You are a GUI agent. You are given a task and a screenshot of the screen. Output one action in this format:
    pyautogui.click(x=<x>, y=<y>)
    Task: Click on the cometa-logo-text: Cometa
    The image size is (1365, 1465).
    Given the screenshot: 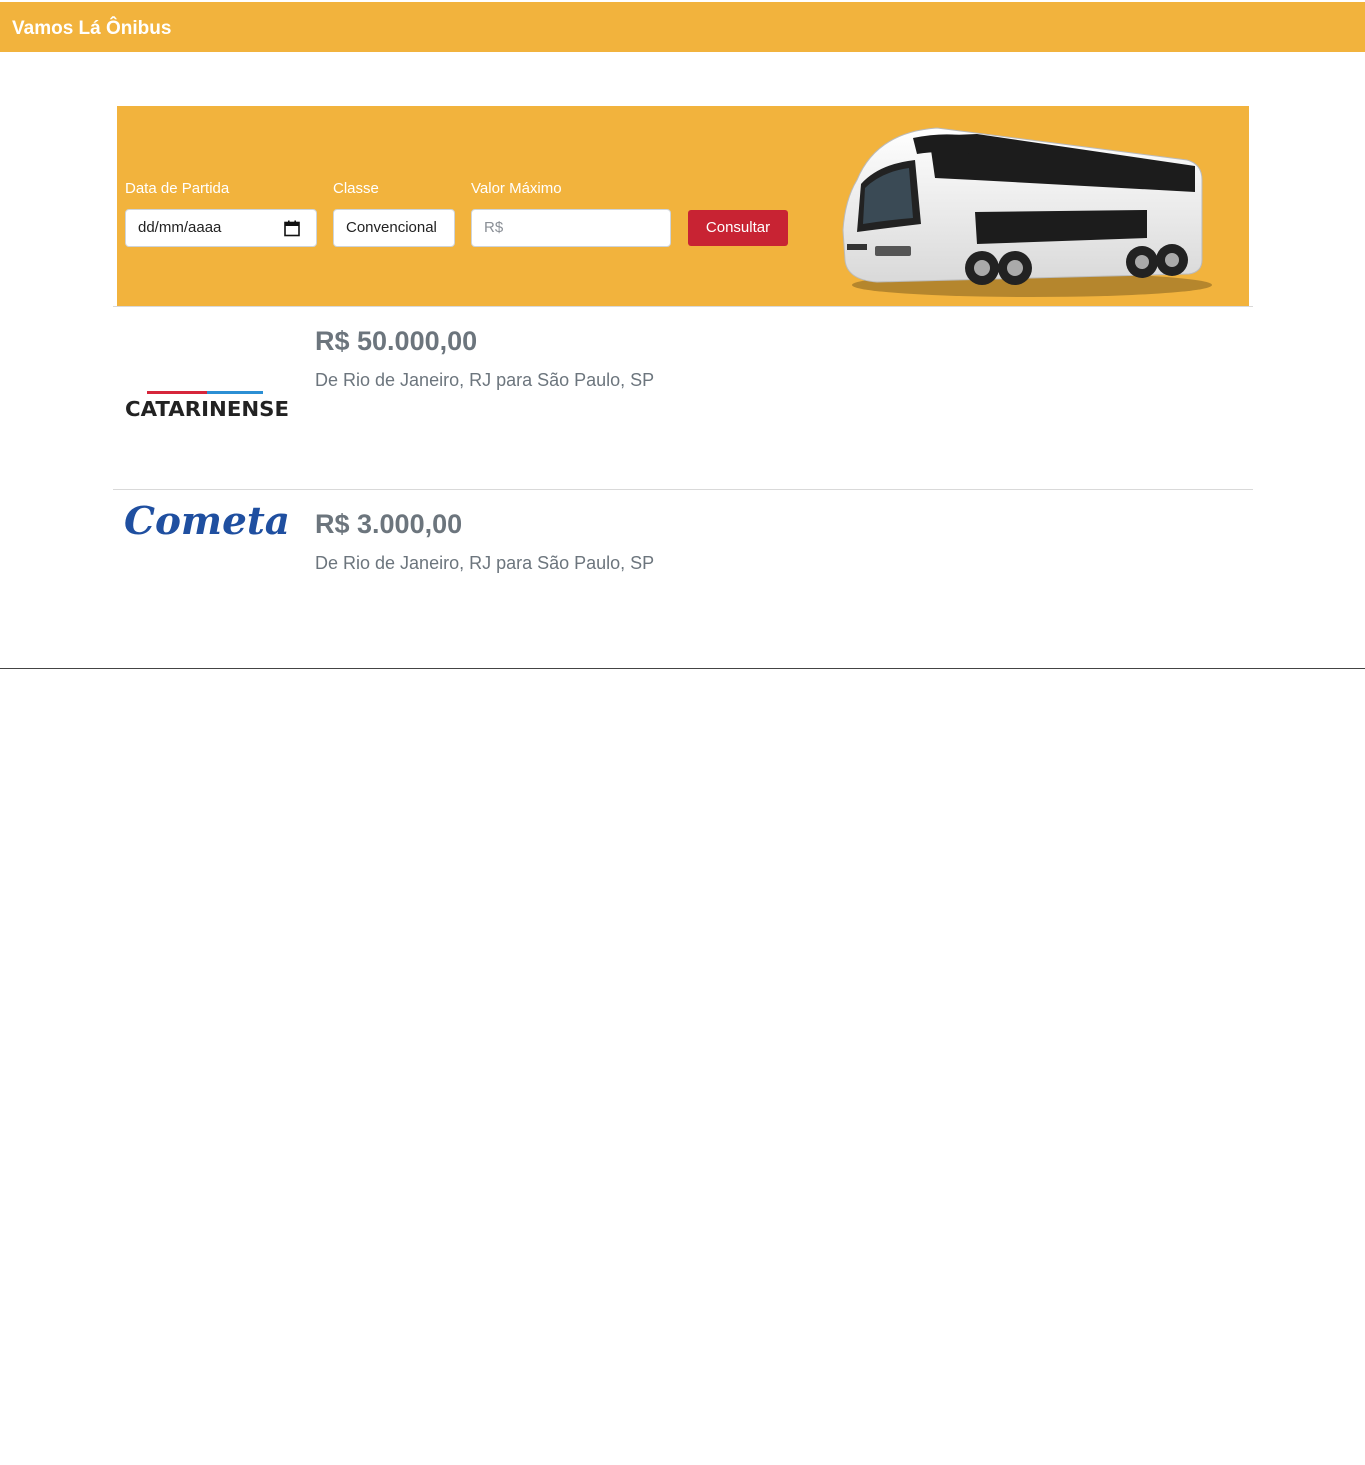 What is the action you would take?
    pyautogui.click(x=207, y=521)
    